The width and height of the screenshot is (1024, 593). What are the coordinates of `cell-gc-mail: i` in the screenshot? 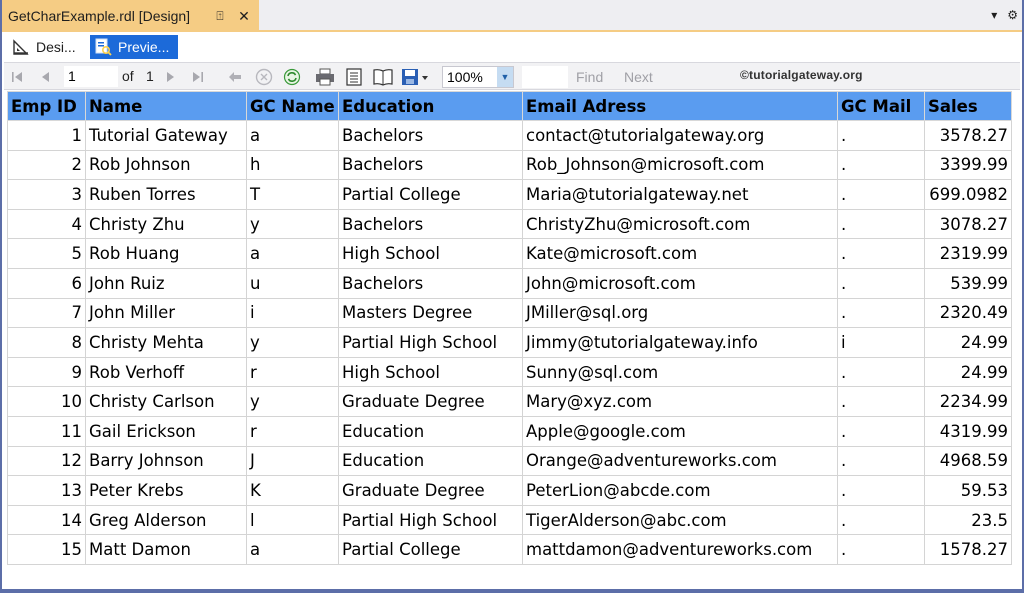 It's located at (881, 342).